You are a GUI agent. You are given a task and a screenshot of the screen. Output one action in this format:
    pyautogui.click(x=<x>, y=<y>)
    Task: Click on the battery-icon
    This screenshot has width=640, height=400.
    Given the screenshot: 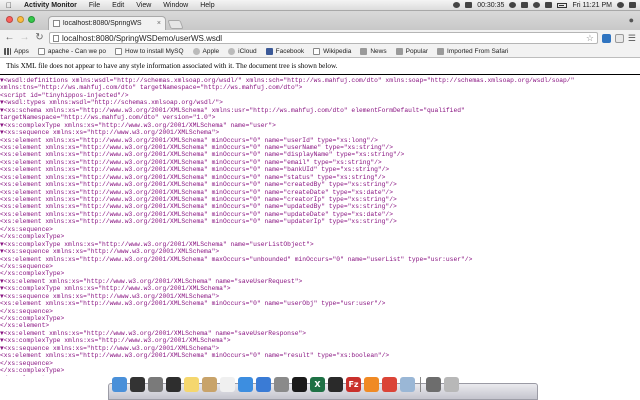 What is the action you would take?
    pyautogui.click(x=562, y=5)
    